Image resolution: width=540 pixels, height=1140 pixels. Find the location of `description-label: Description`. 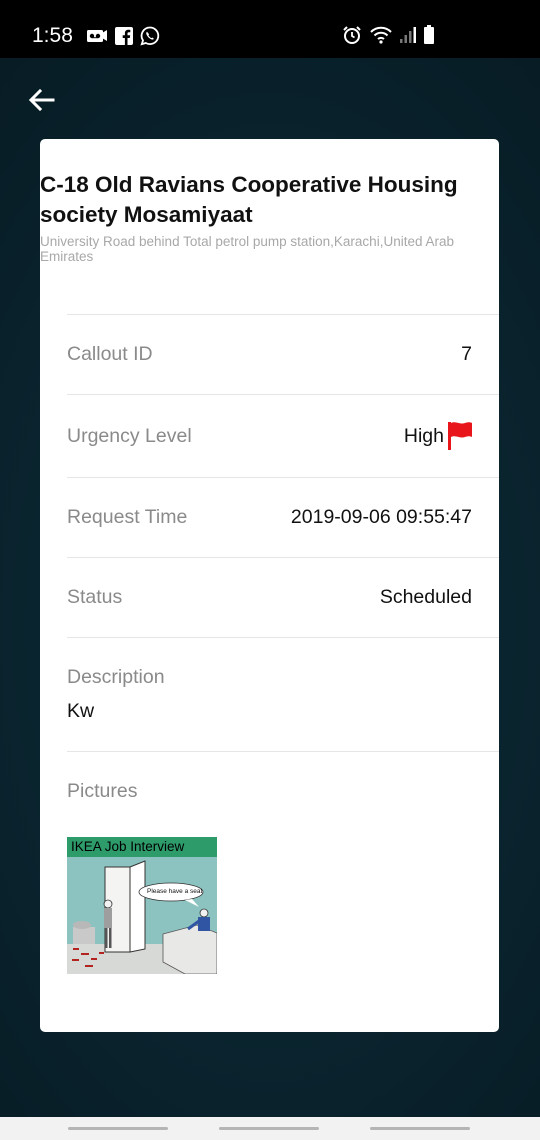

description-label: Description is located at coordinates (116, 677).